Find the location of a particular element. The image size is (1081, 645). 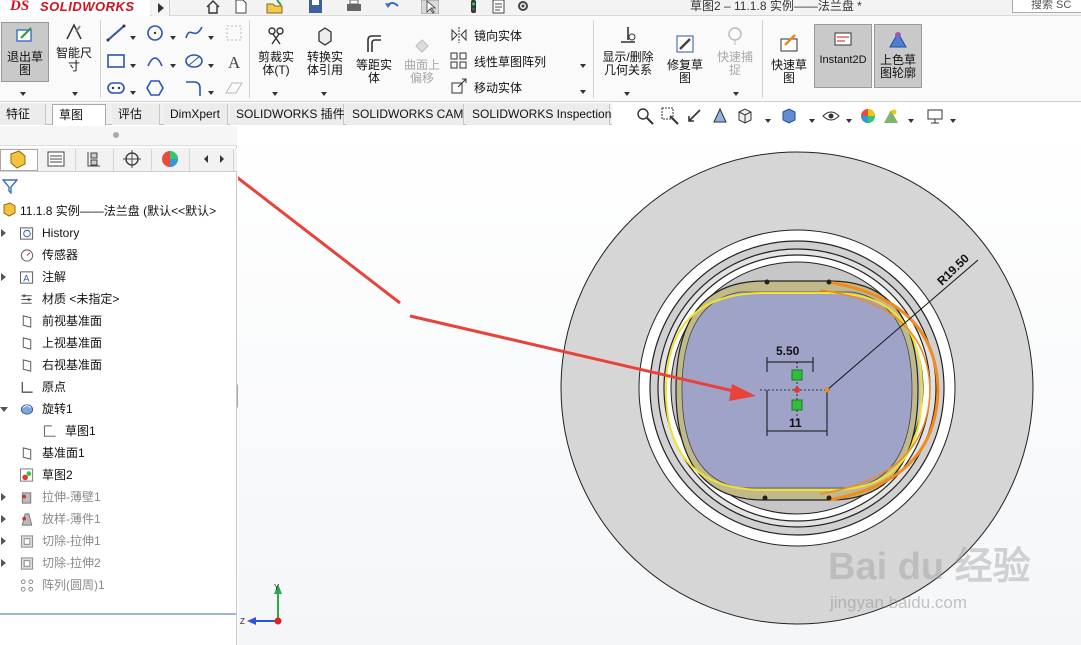

select-cursor-icon is located at coordinates (430, 7).